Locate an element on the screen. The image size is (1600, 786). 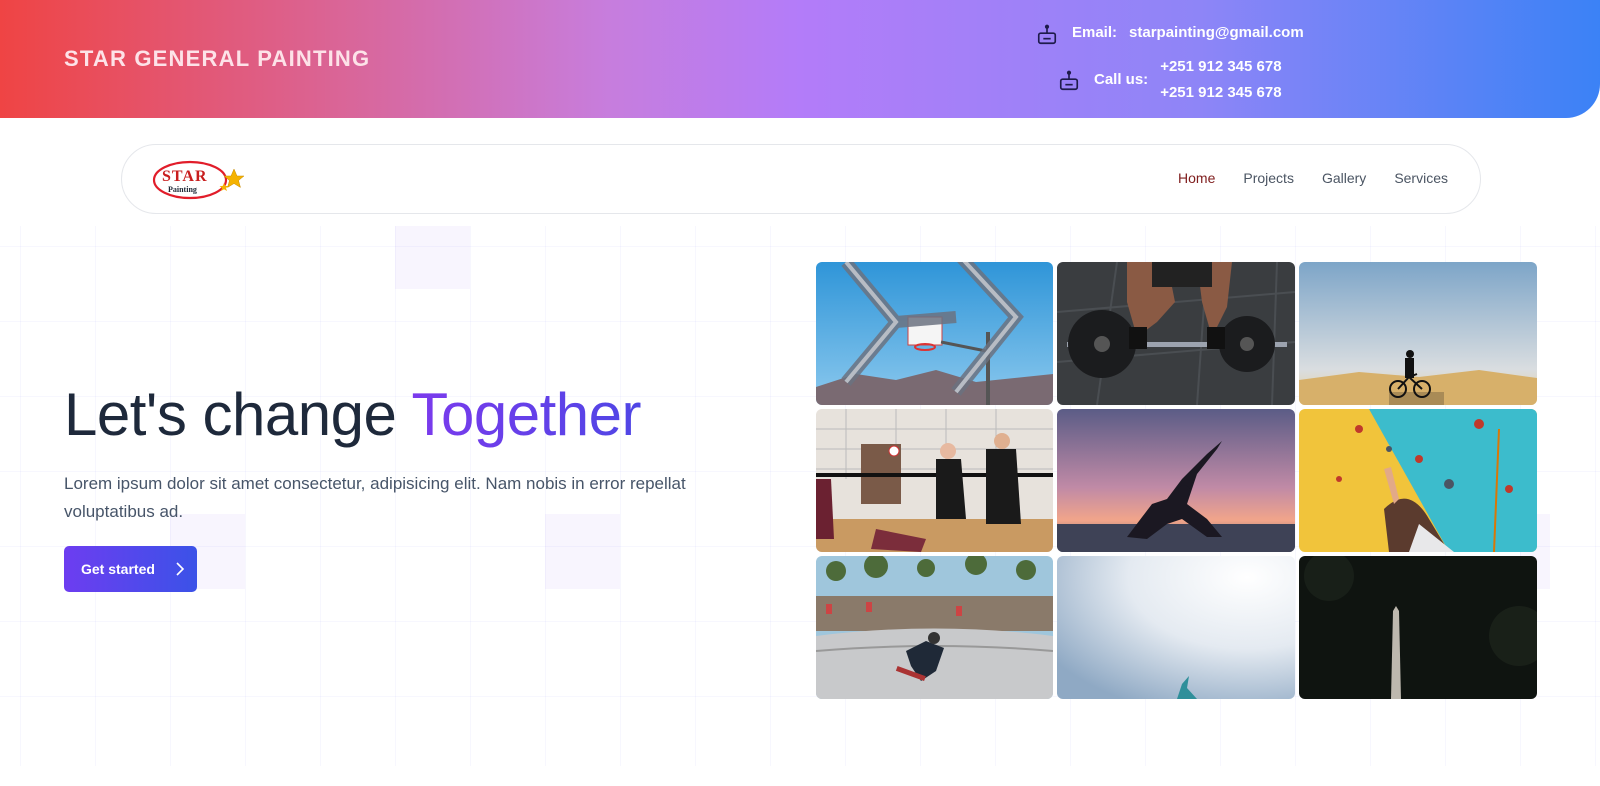
nav-projects: Projects is located at coordinates (1268, 178).